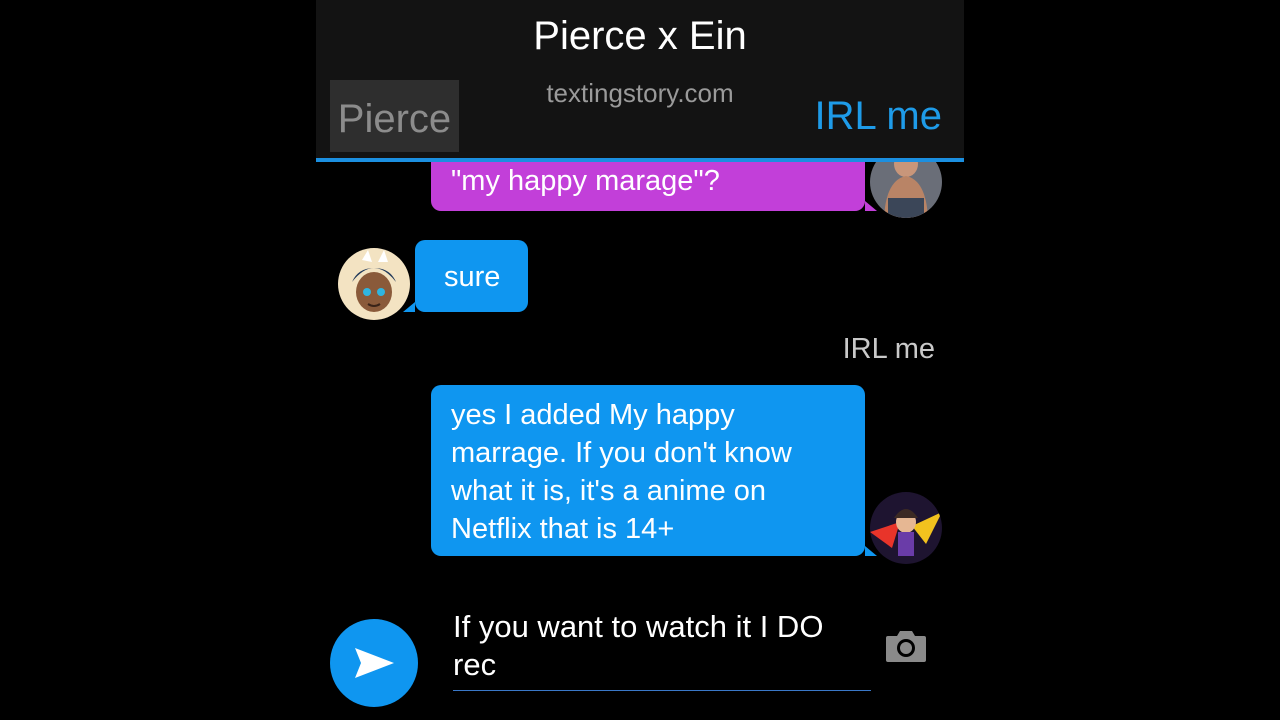  What do you see at coordinates (638, 626) in the screenshot?
I see `input-line: If you want to watch it I DO` at bounding box center [638, 626].